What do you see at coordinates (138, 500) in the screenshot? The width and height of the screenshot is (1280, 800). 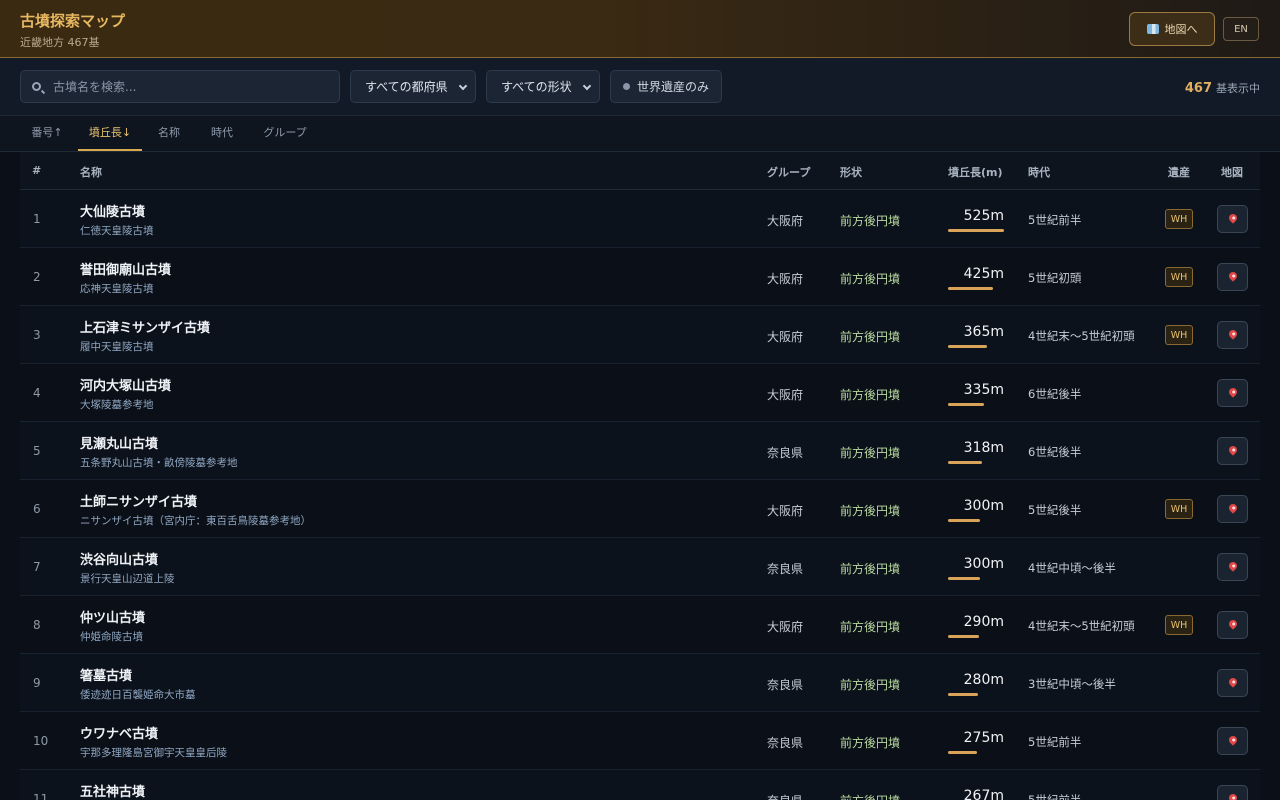 I see `kofun-name: 土師ニサンザイ古墳` at bounding box center [138, 500].